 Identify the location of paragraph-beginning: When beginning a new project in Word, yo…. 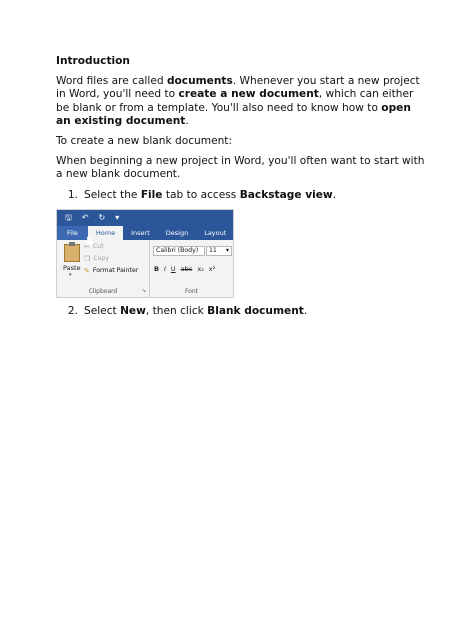
(240, 168).